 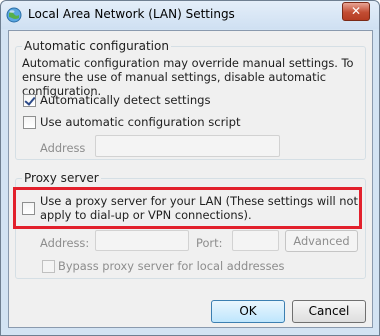 I want to click on ok-button: OK, so click(x=248, y=311).